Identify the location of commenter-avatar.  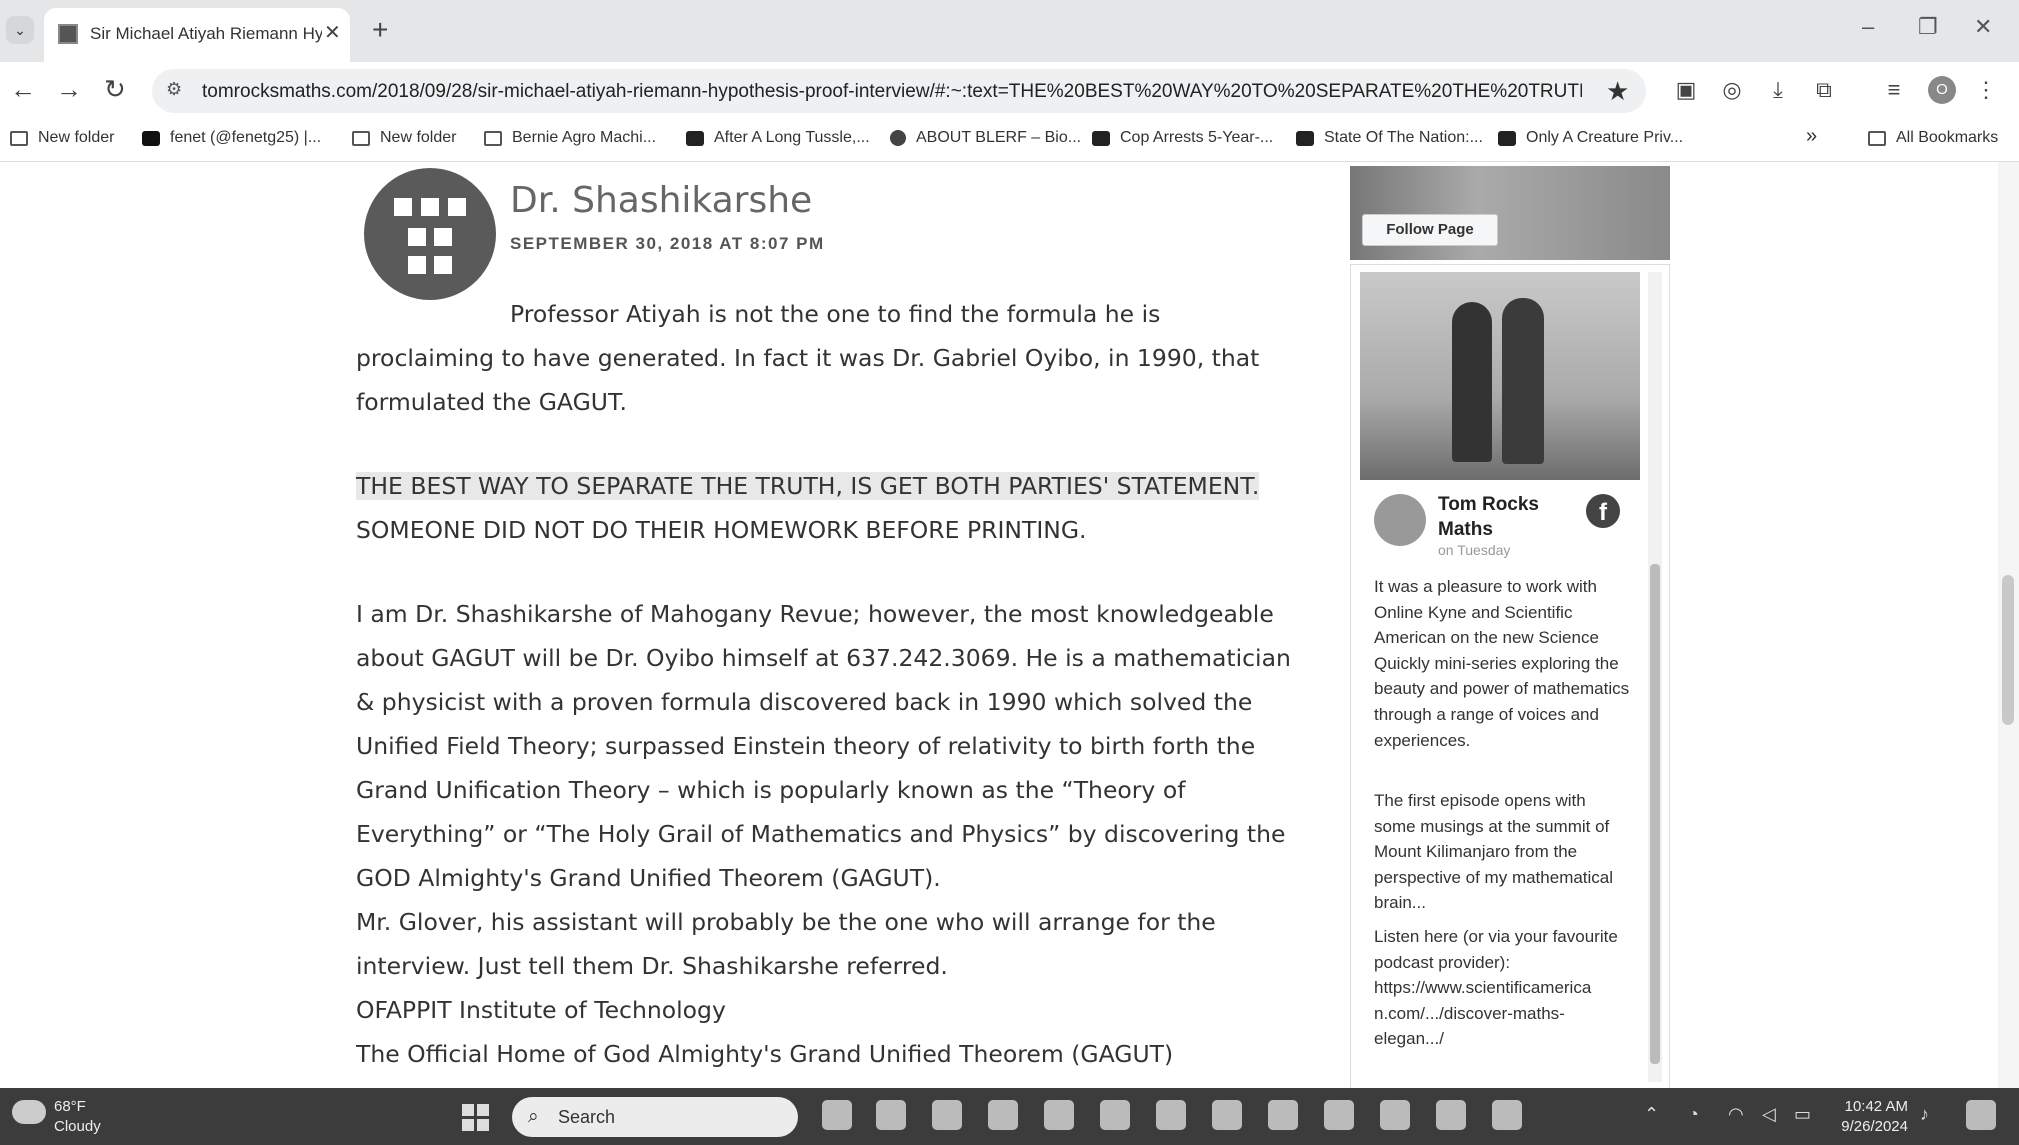
(430, 234).